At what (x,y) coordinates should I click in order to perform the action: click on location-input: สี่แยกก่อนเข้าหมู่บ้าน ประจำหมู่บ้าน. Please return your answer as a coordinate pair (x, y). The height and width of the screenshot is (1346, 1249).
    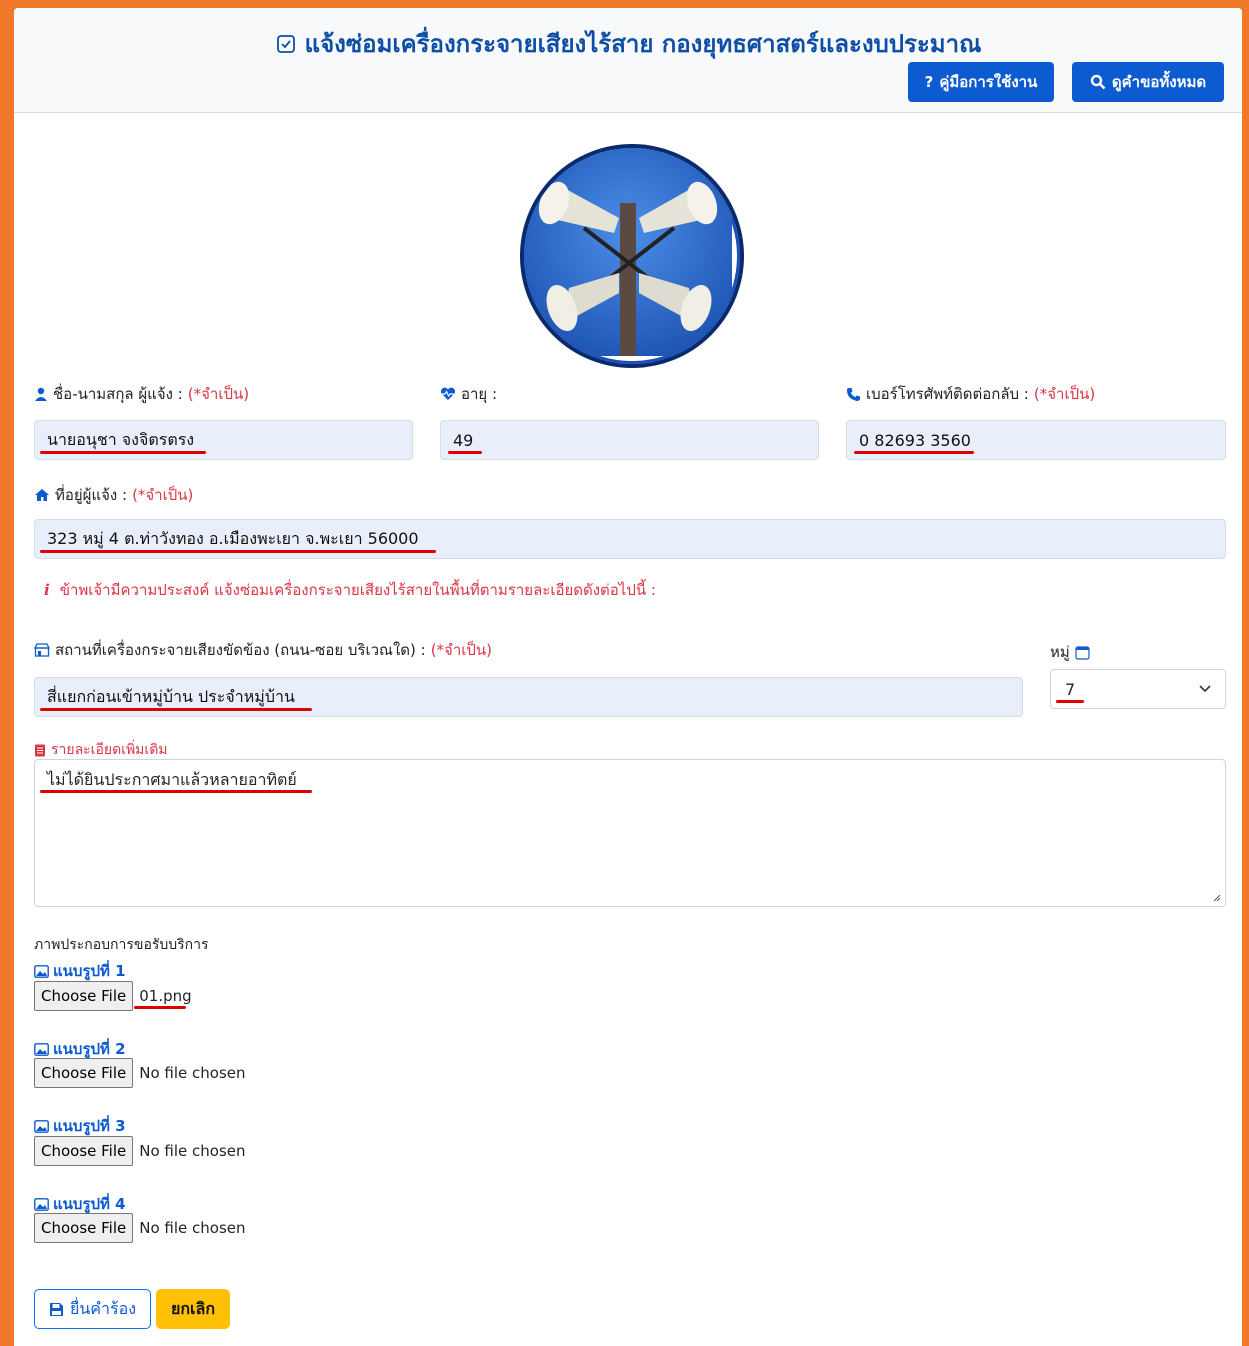
    Looking at the image, I should click on (528, 697).